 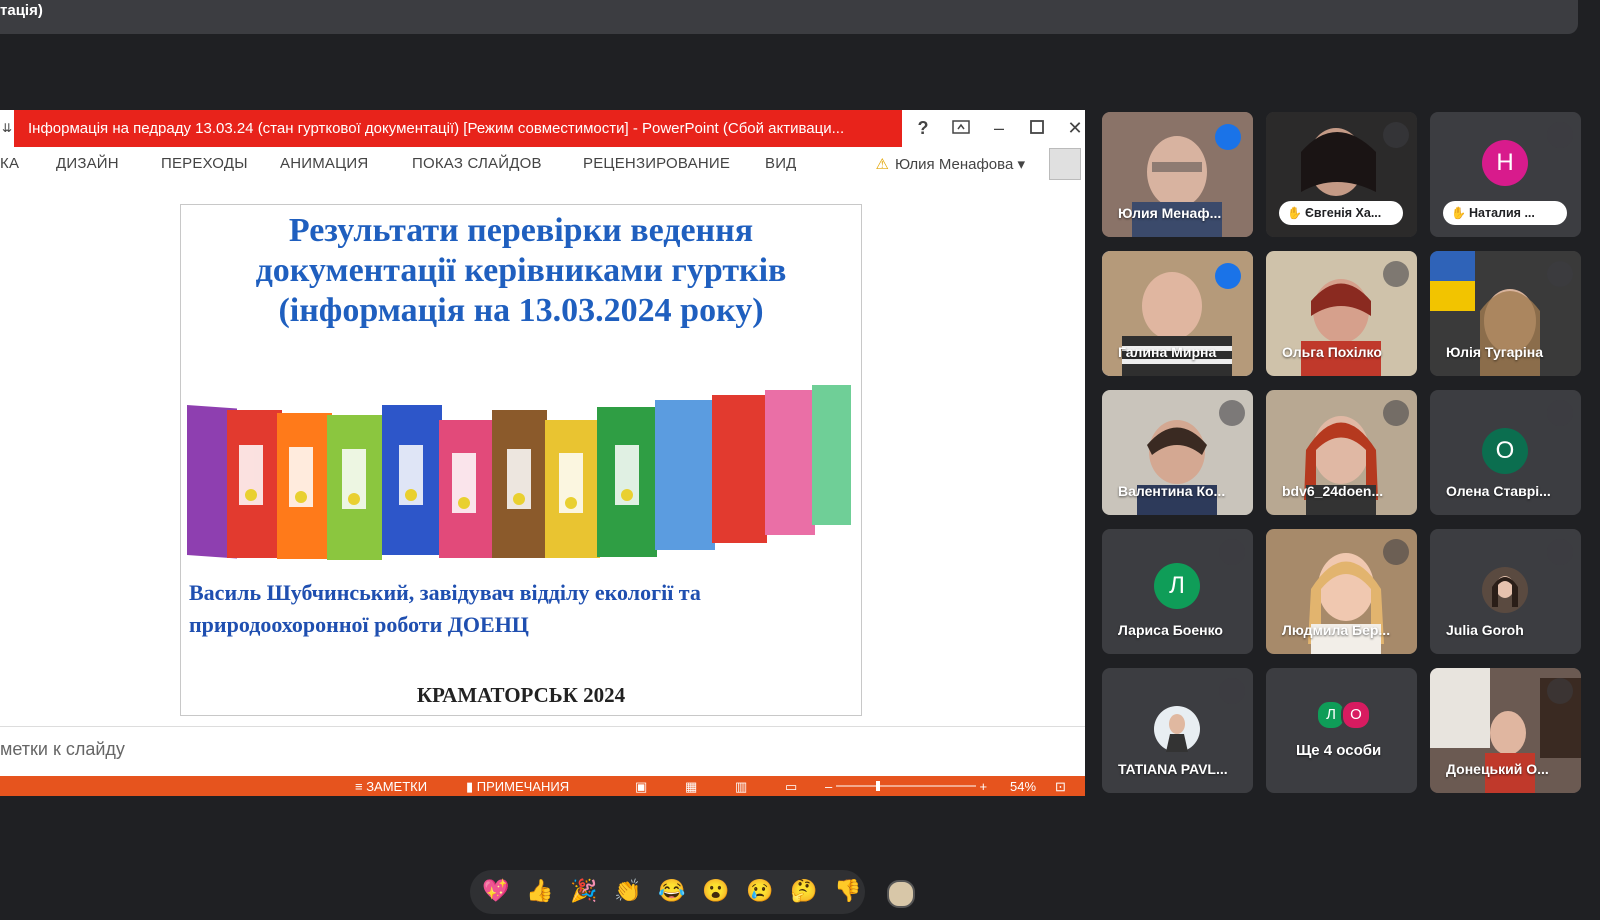 What do you see at coordinates (9, 163) in the screenshot?
I see `tab-partial: КА` at bounding box center [9, 163].